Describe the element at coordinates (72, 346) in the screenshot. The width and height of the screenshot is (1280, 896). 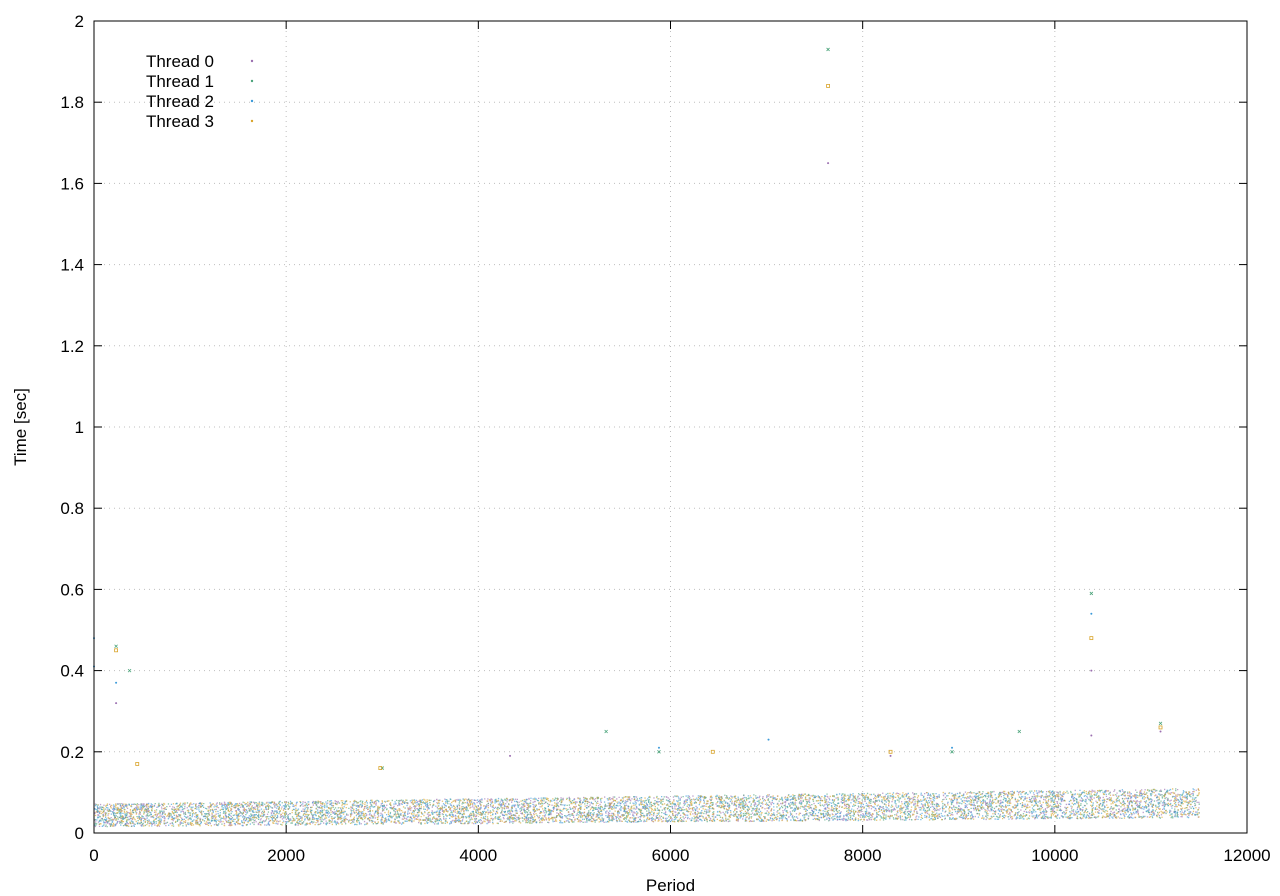
I see `y-tick-label: 1.2` at that location.